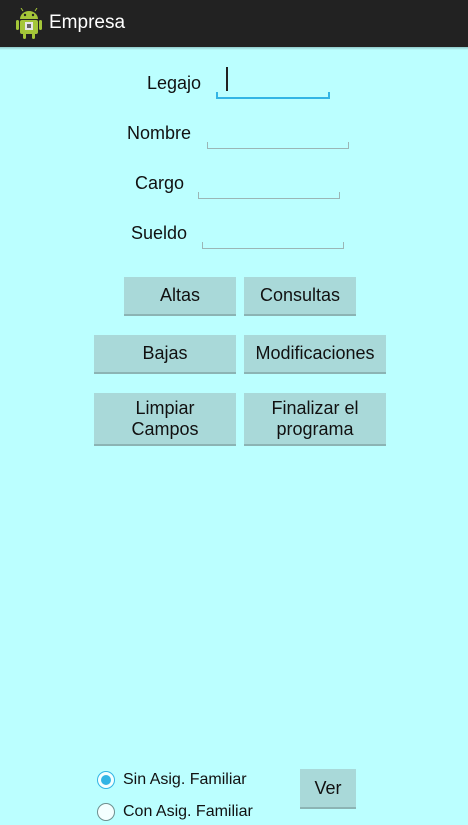 The width and height of the screenshot is (468, 825). What do you see at coordinates (188, 811) in the screenshot?
I see `radio-con-asig-label: Con Asig. Familiar` at bounding box center [188, 811].